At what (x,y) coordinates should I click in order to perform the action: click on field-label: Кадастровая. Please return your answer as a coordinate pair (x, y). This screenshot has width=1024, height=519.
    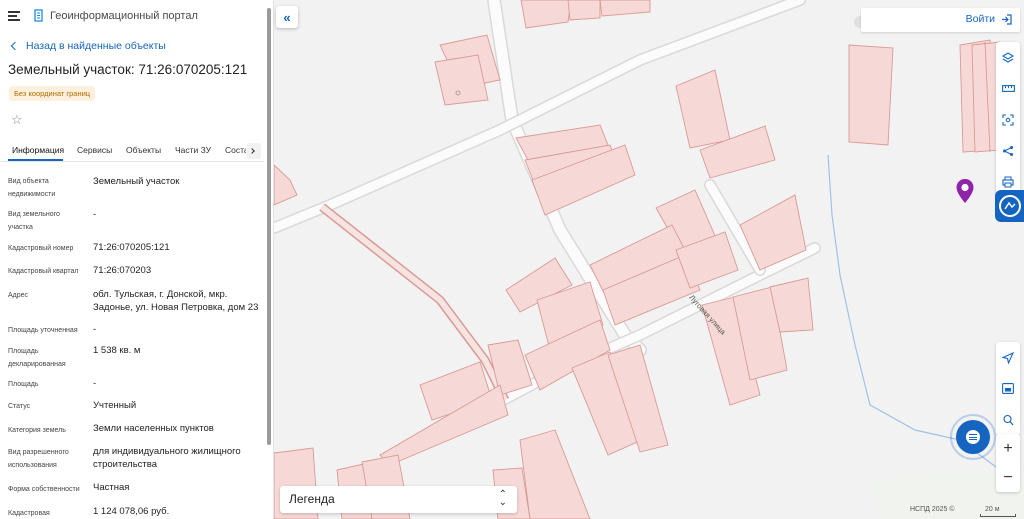
    Looking at the image, I should click on (29, 513).